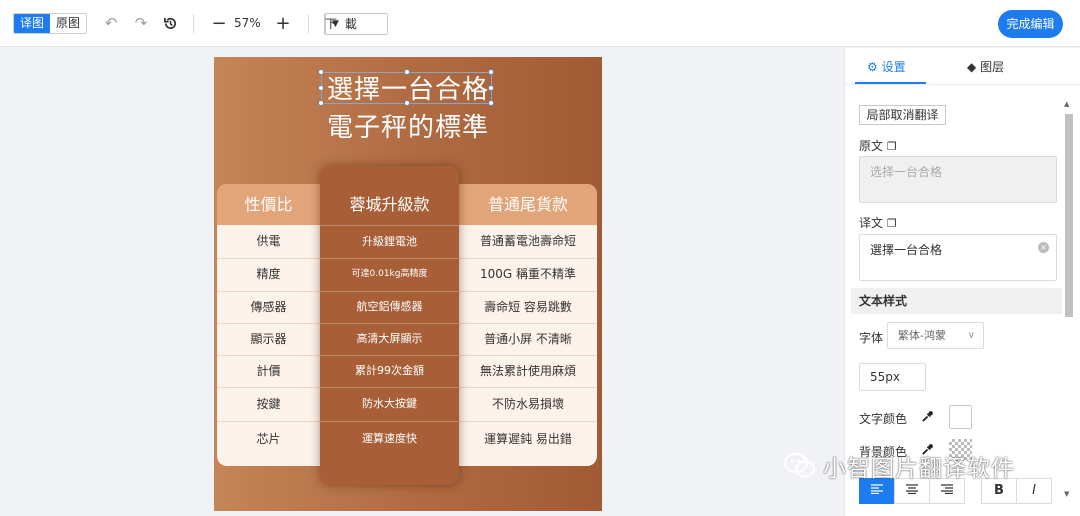 The width and height of the screenshot is (1080, 516). Describe the element at coordinates (111, 23) in the screenshot. I see `undo-icon: ↶` at that location.